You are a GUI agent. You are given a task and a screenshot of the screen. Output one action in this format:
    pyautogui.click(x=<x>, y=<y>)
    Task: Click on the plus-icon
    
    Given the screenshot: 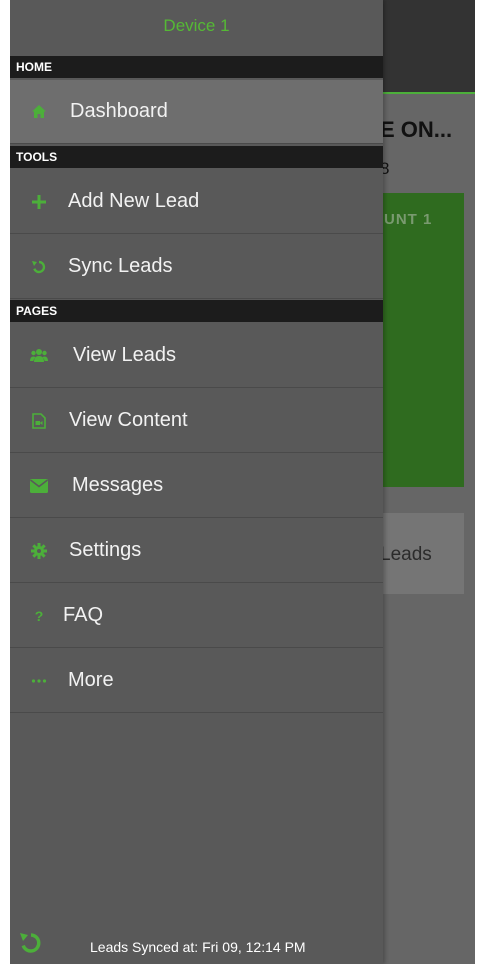 What is the action you would take?
    pyautogui.click(x=39, y=202)
    